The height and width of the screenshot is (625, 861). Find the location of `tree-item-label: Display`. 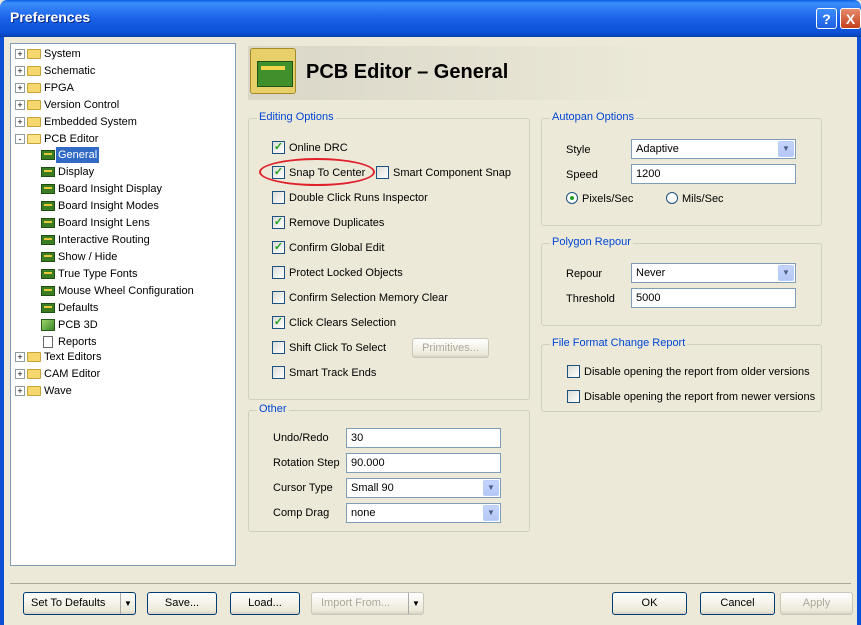

tree-item-label: Display is located at coordinates (76, 172).